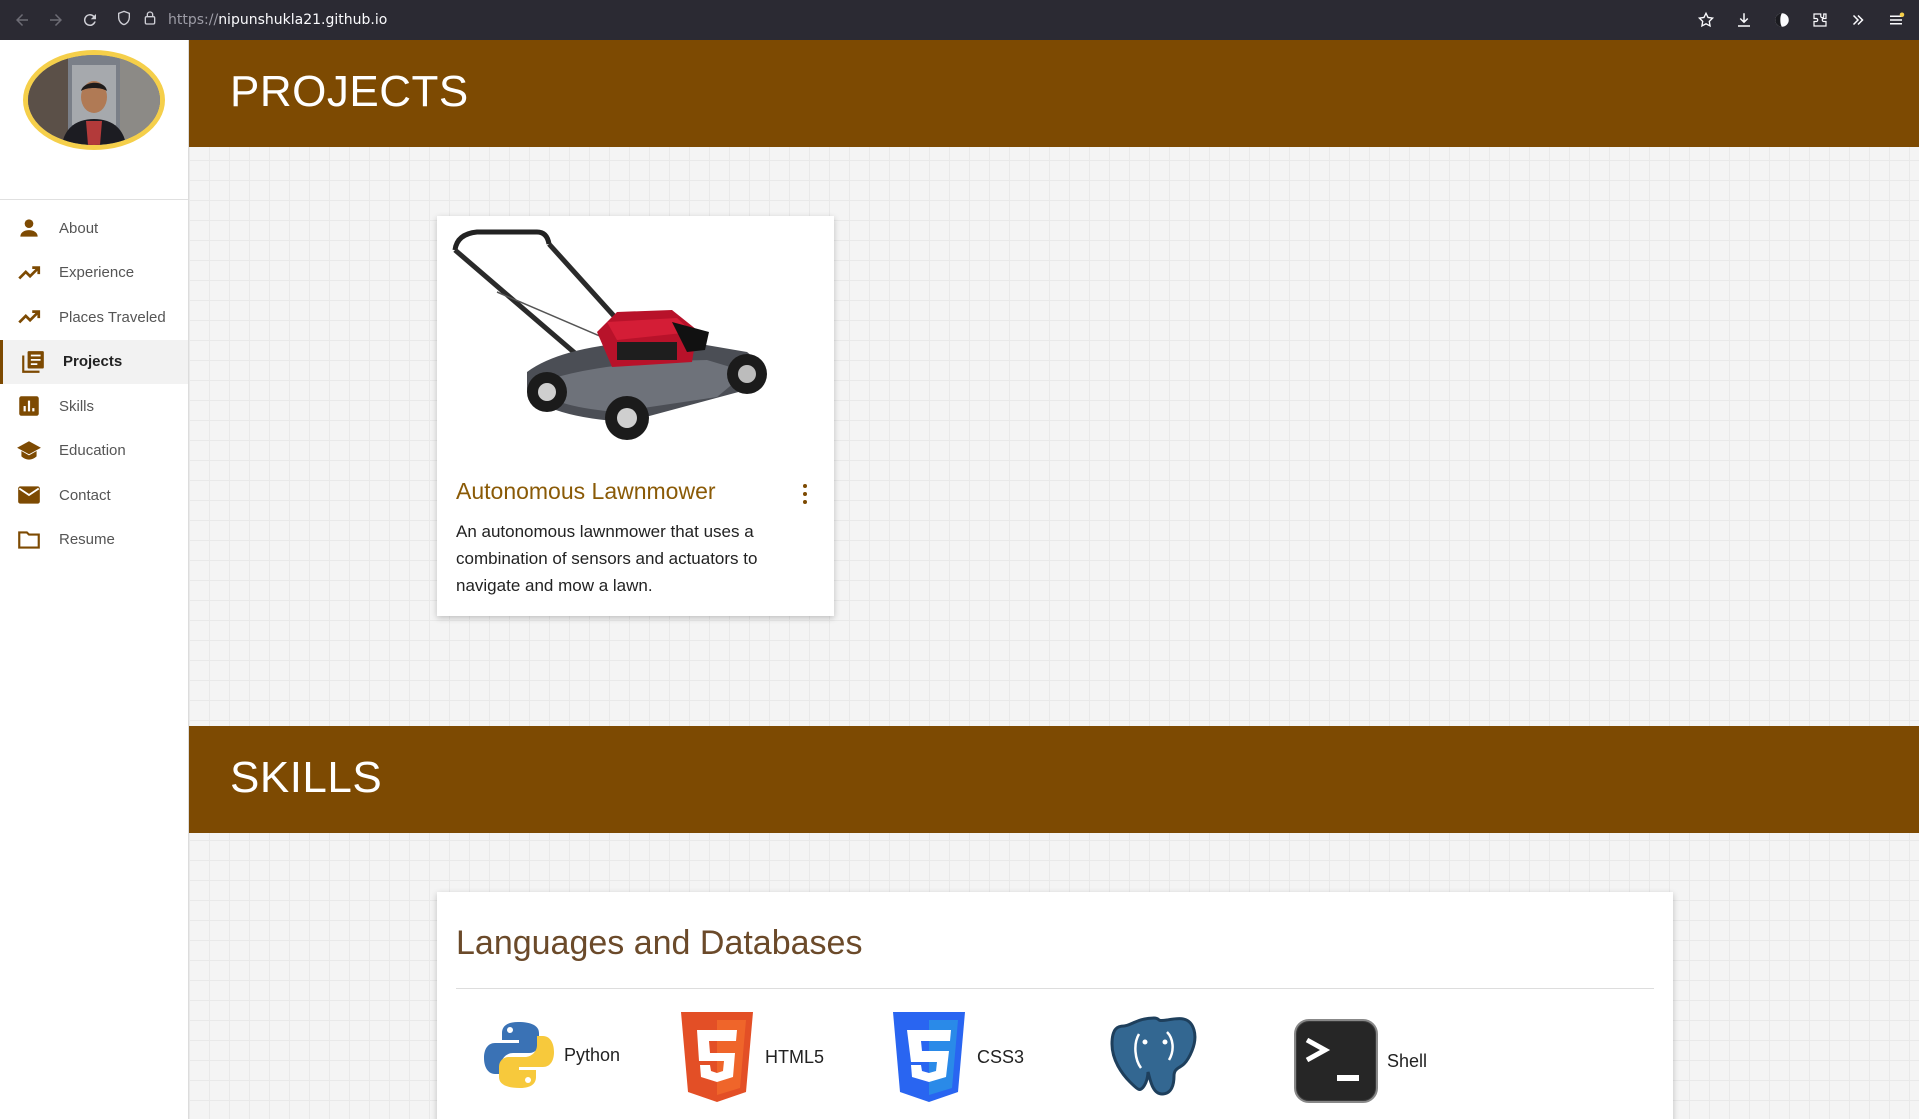  What do you see at coordinates (112, 317) in the screenshot?
I see `sidebar-item-label: Places Traveled` at bounding box center [112, 317].